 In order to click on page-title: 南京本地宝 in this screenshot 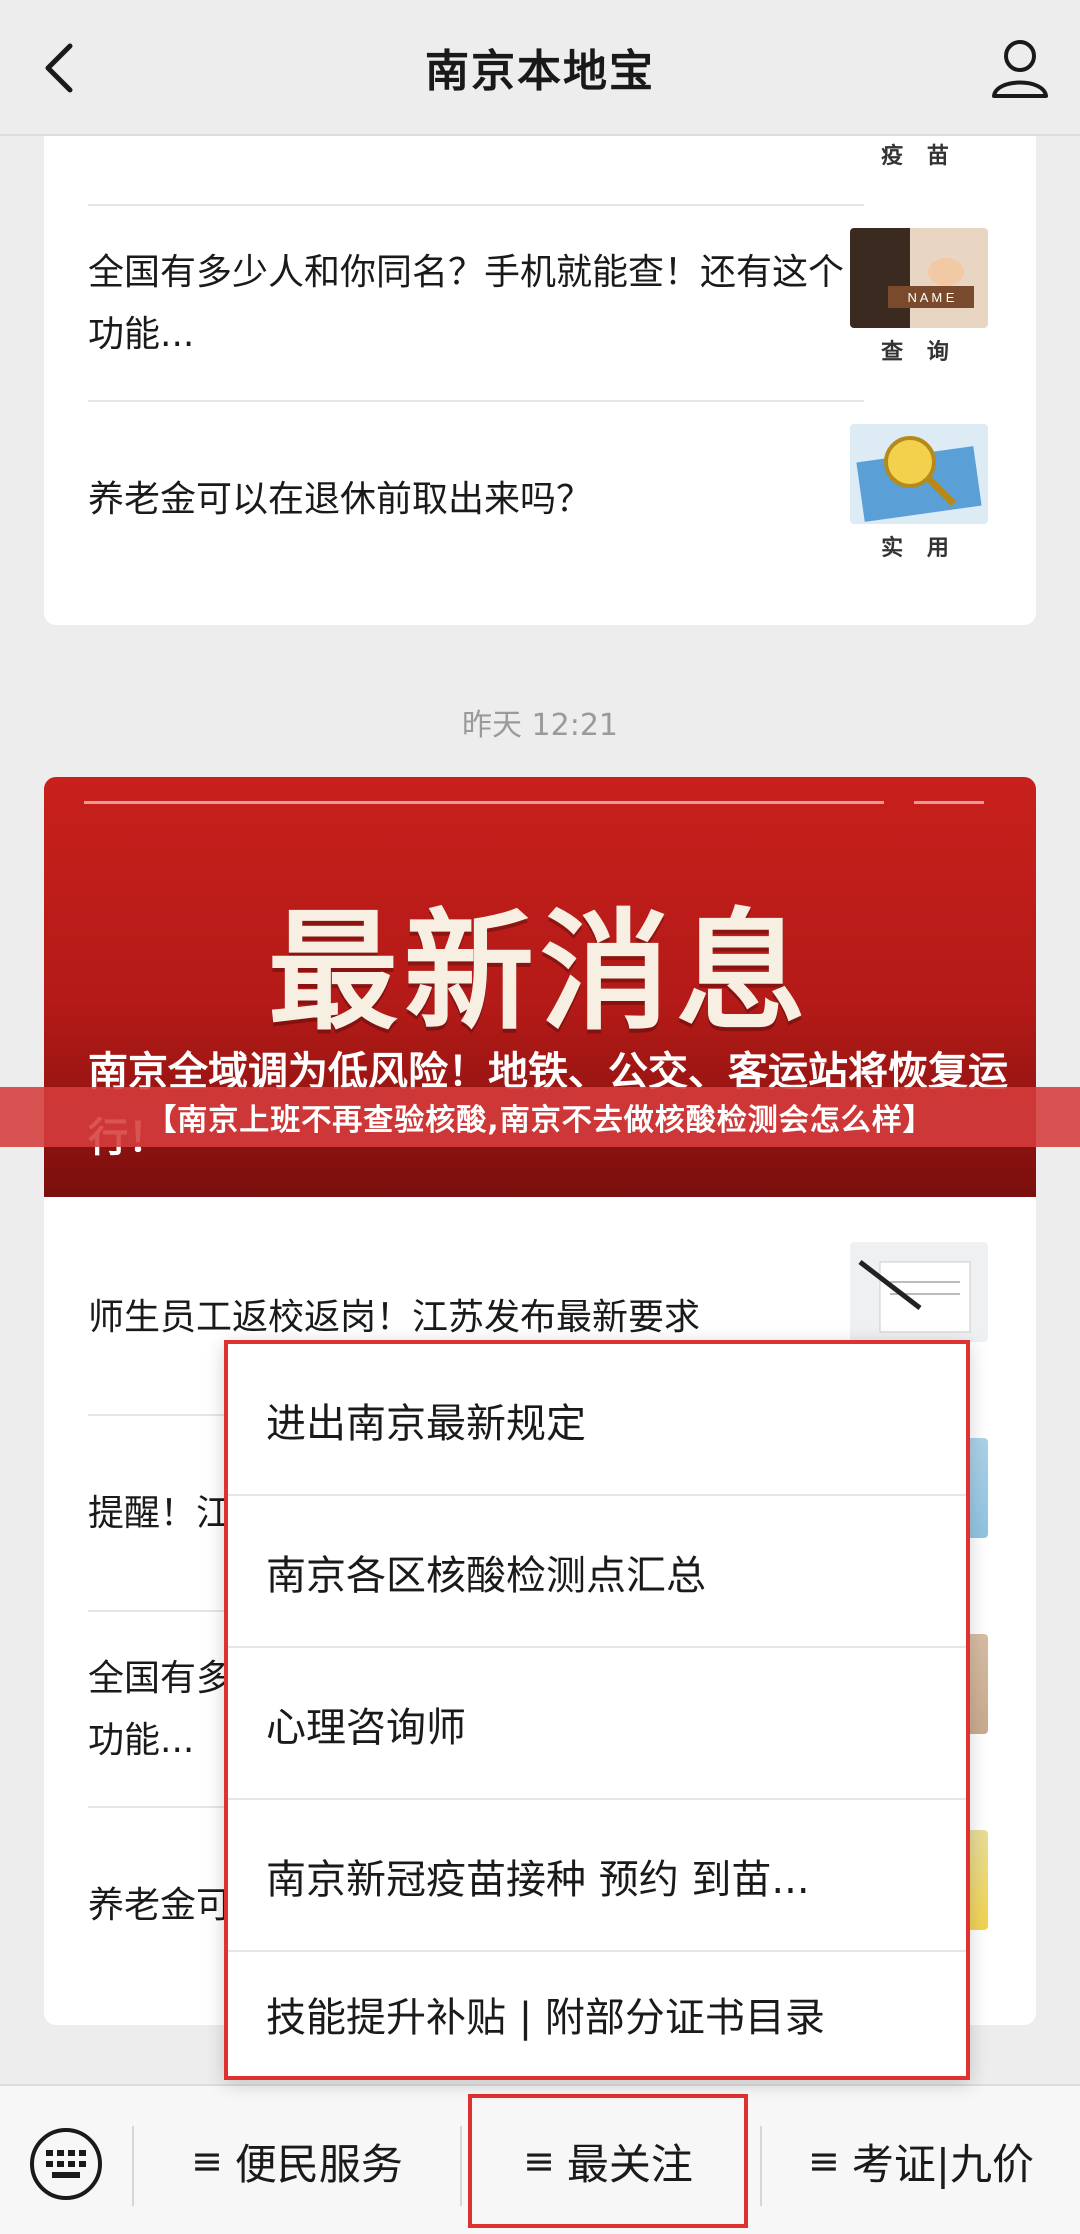, I will do `click(540, 71)`.